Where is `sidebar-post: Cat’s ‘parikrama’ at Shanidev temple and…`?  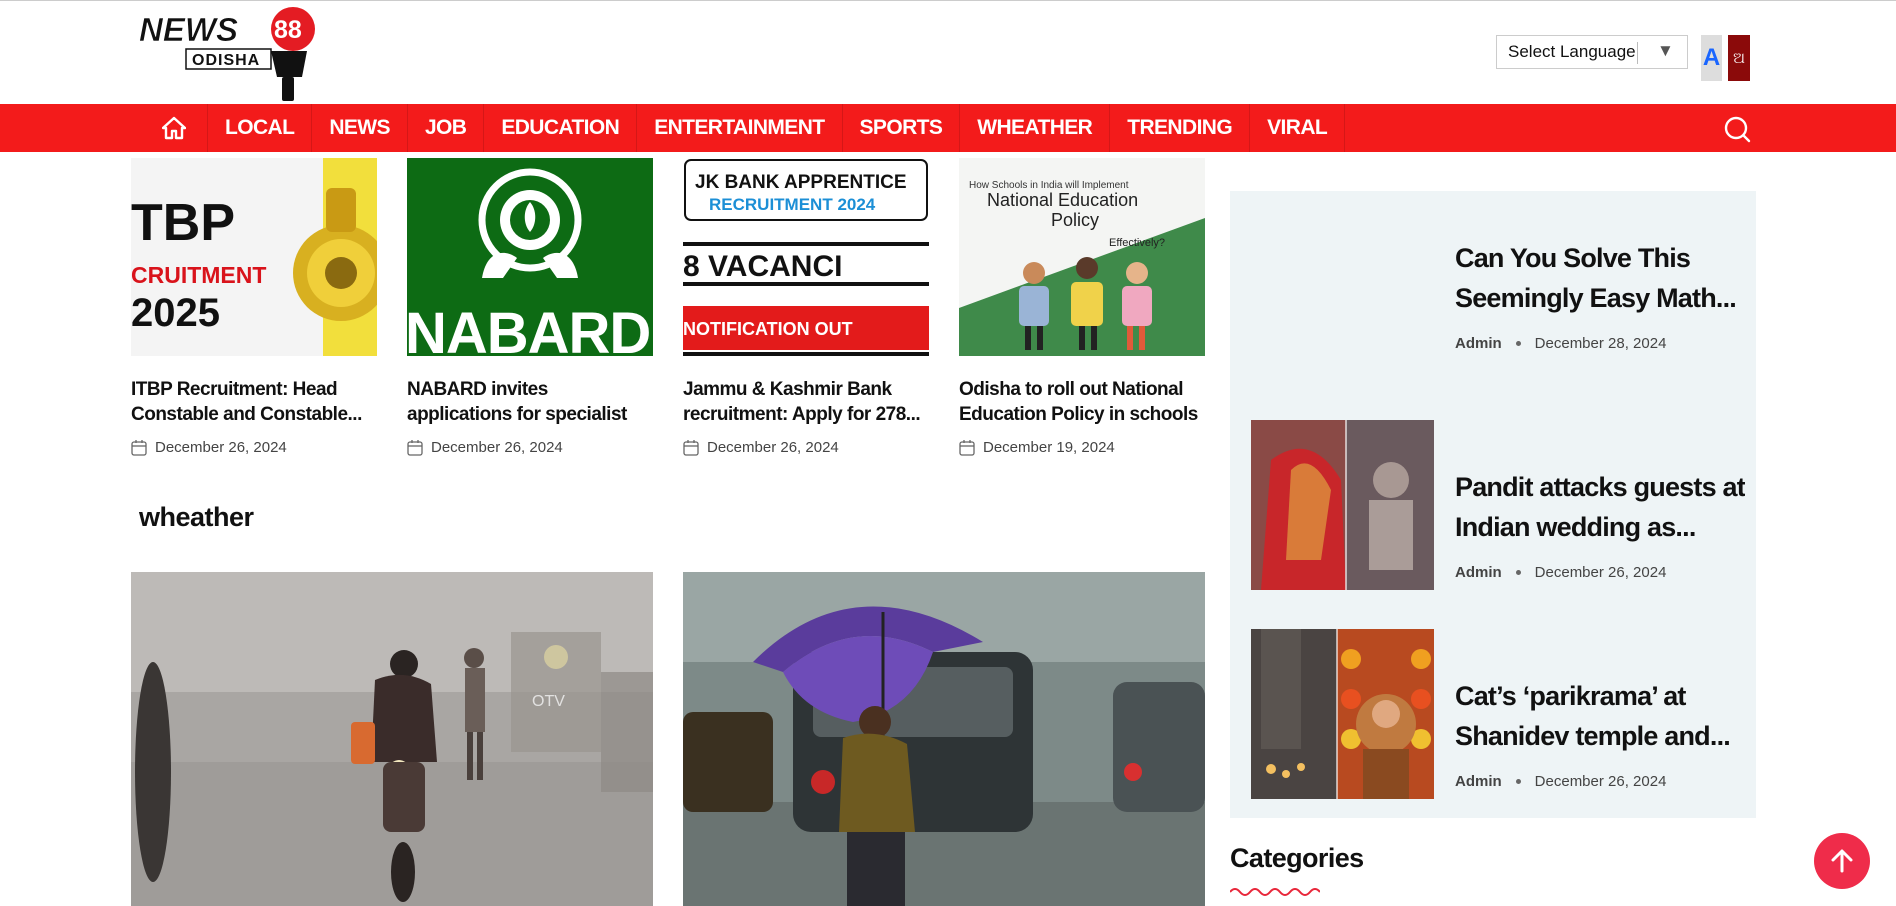 sidebar-post: Cat’s ‘parikrama’ at Shanidev temple and… is located at coordinates (1496, 714).